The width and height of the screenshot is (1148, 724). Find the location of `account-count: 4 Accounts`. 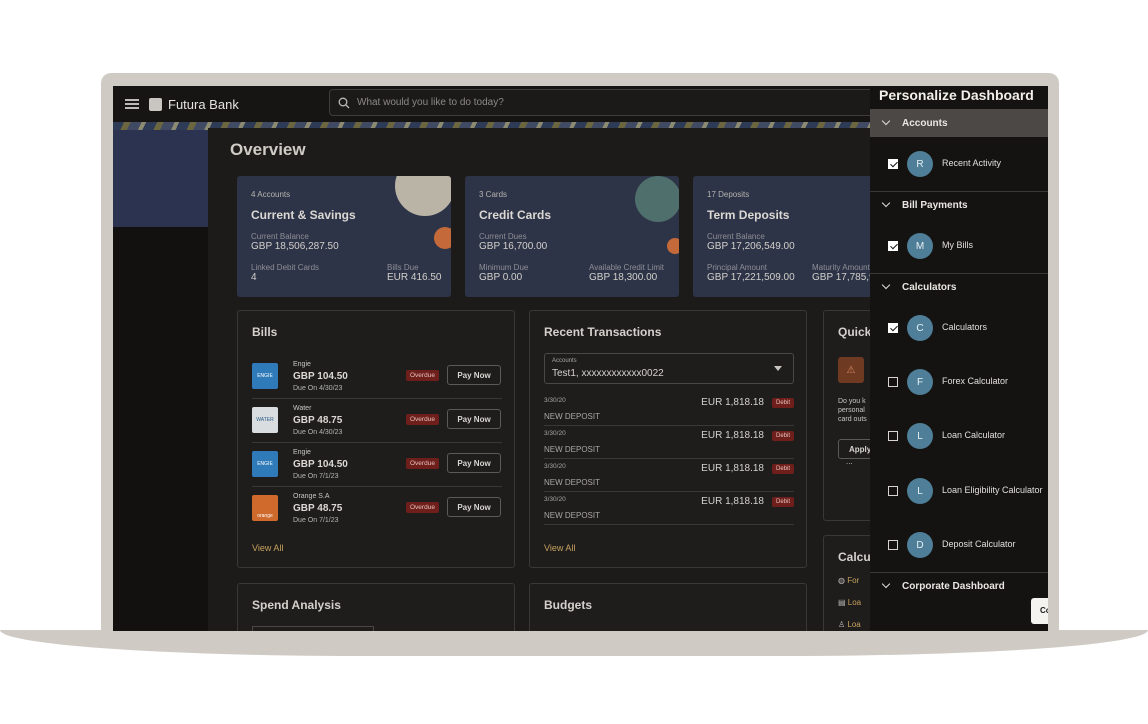

account-count: 4 Accounts is located at coordinates (271, 194).